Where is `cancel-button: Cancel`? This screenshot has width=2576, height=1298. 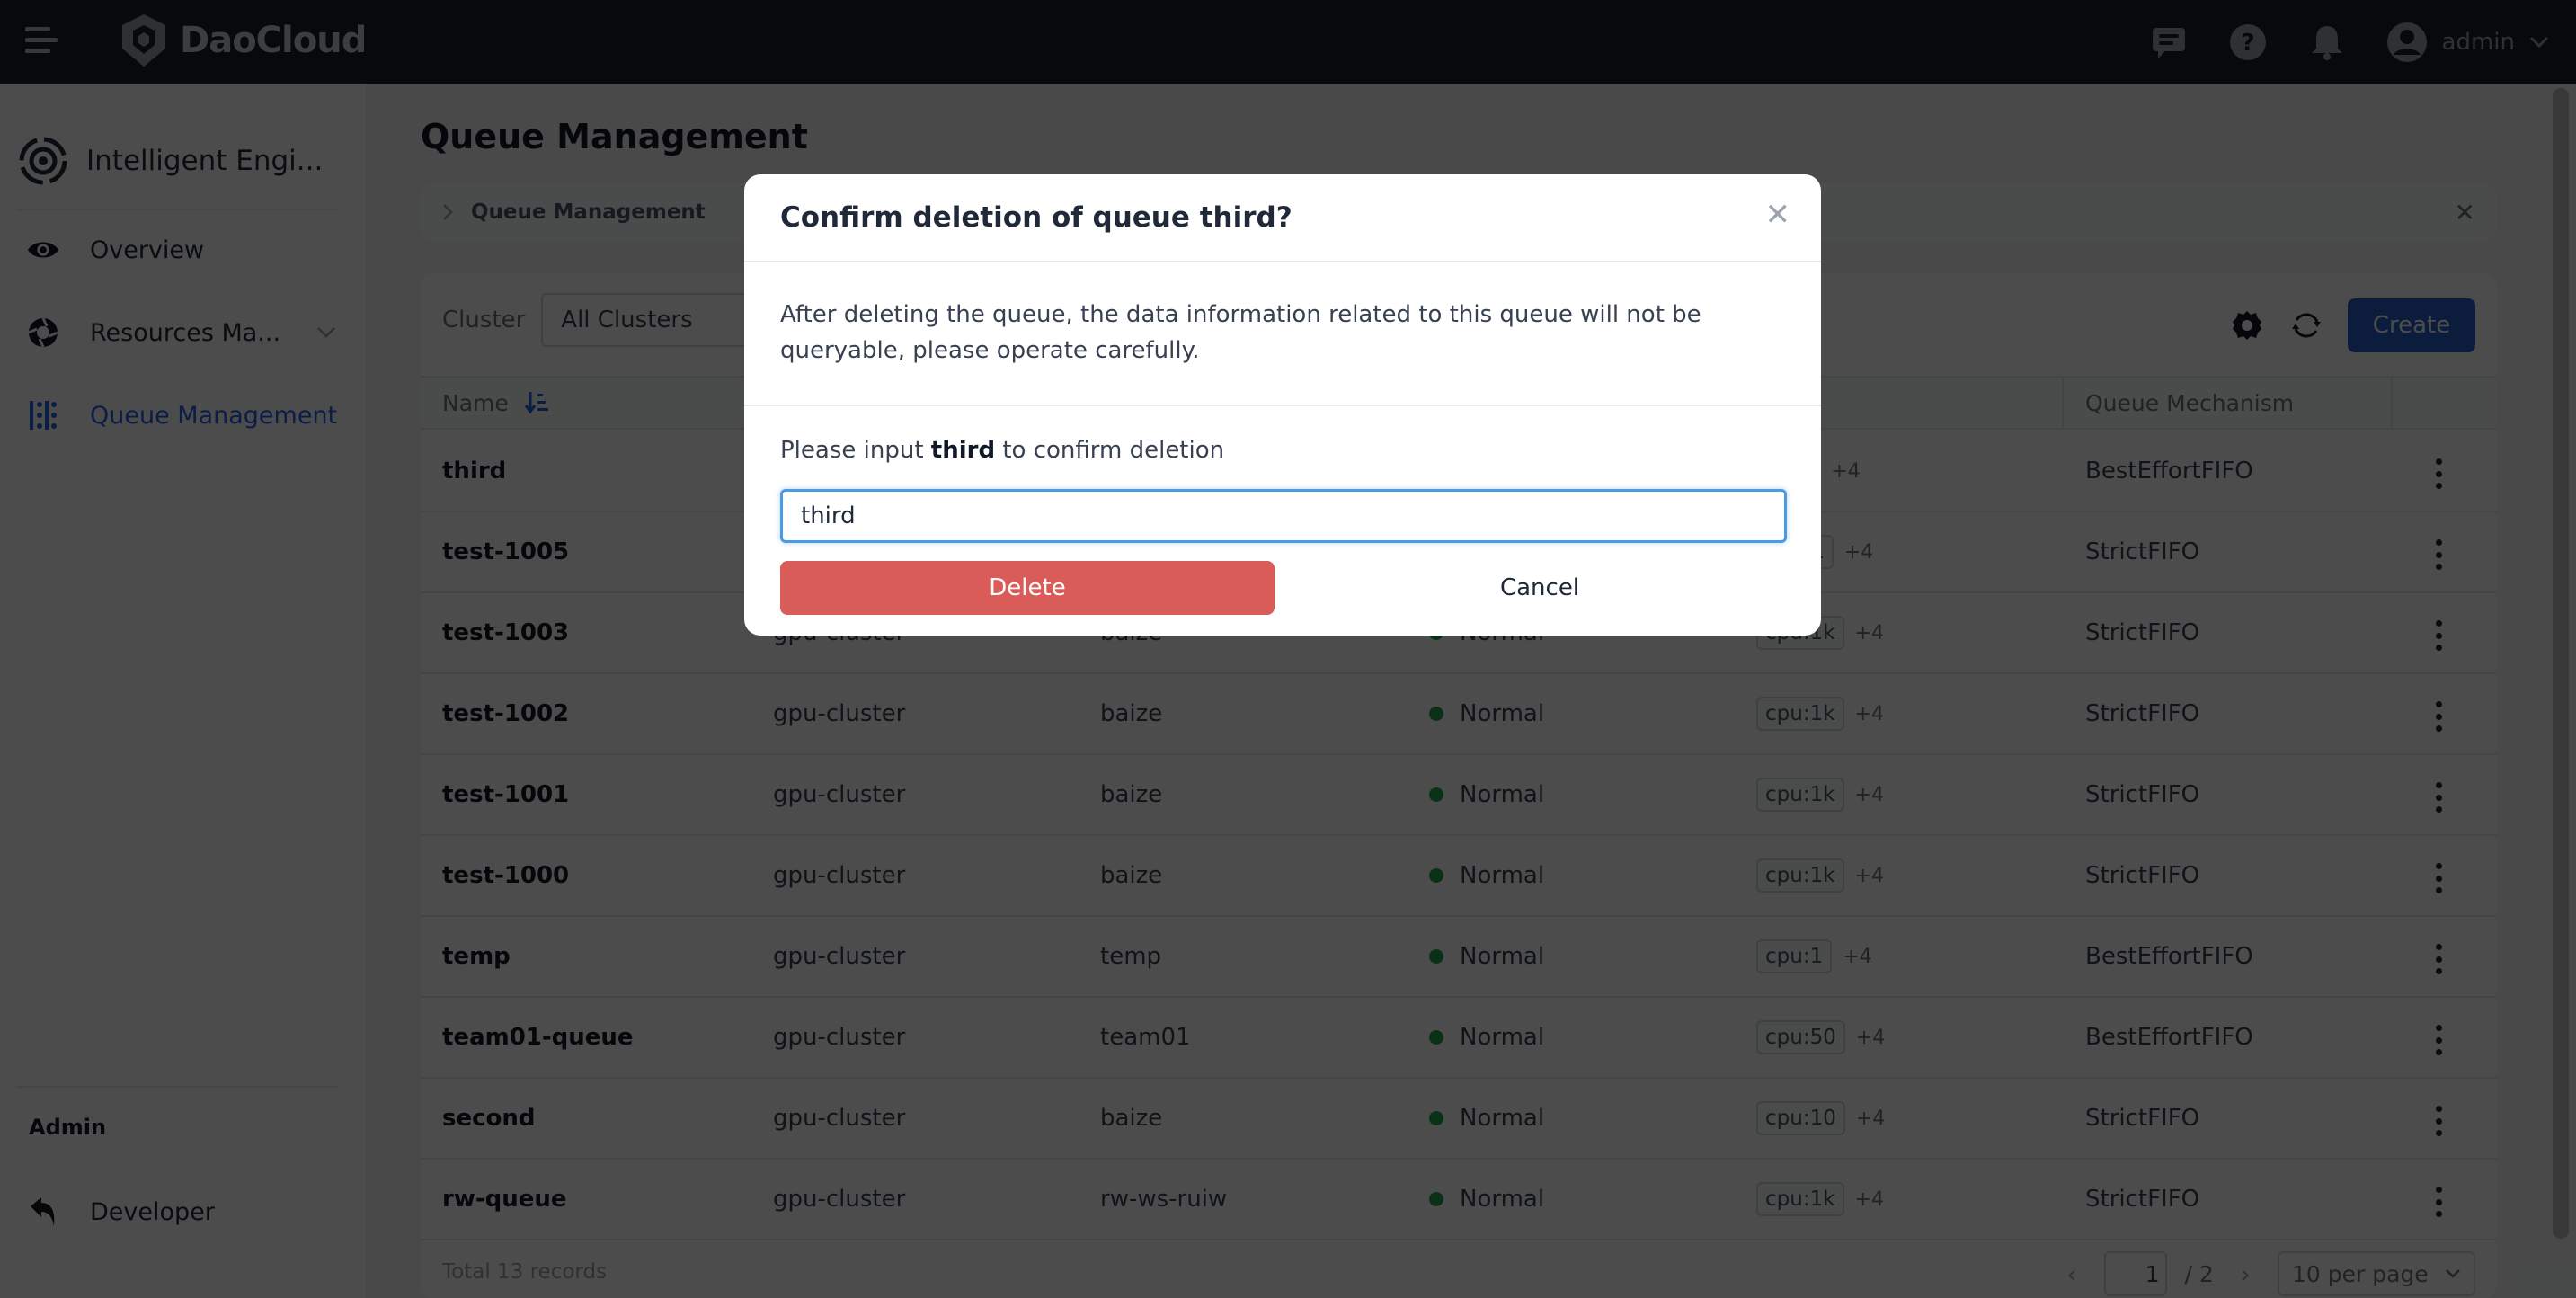
cancel-button: Cancel is located at coordinates (1539, 588).